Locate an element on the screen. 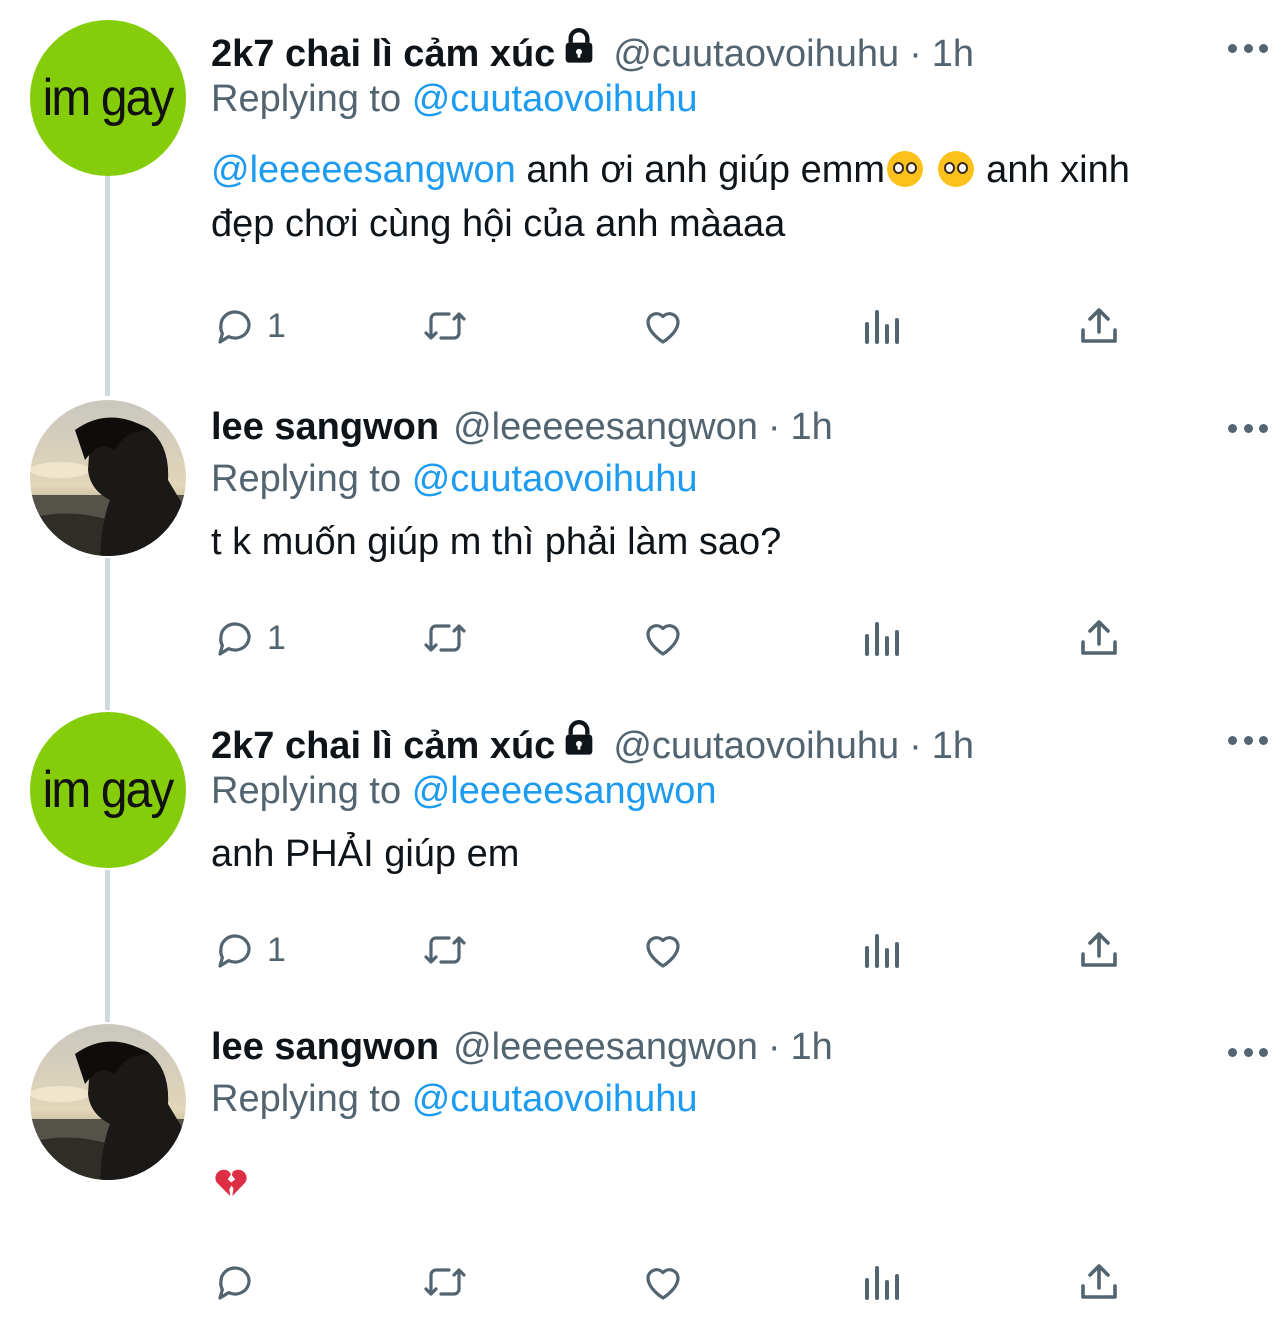 The width and height of the screenshot is (1284, 1325). tweet-text is located at coordinates (732, 1181).